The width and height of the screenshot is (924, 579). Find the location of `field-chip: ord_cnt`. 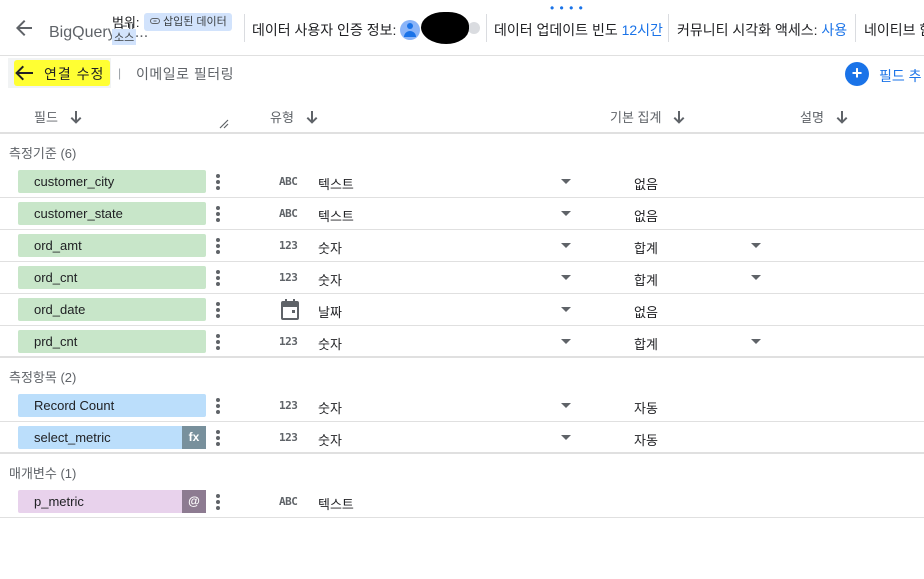

field-chip: ord_cnt is located at coordinates (112, 277).